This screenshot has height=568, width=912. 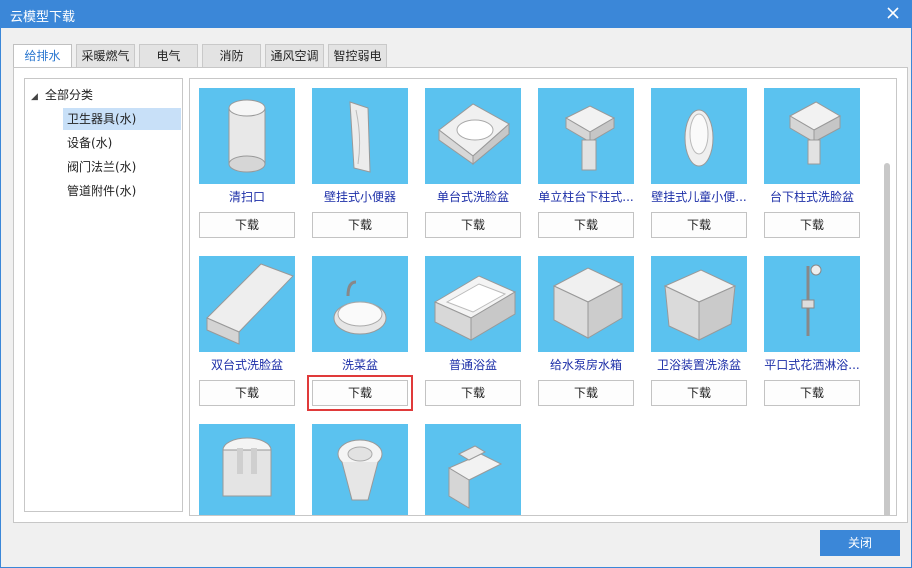 What do you see at coordinates (105, 55) in the screenshot?
I see `tab-heating-gas: 采暖燃气` at bounding box center [105, 55].